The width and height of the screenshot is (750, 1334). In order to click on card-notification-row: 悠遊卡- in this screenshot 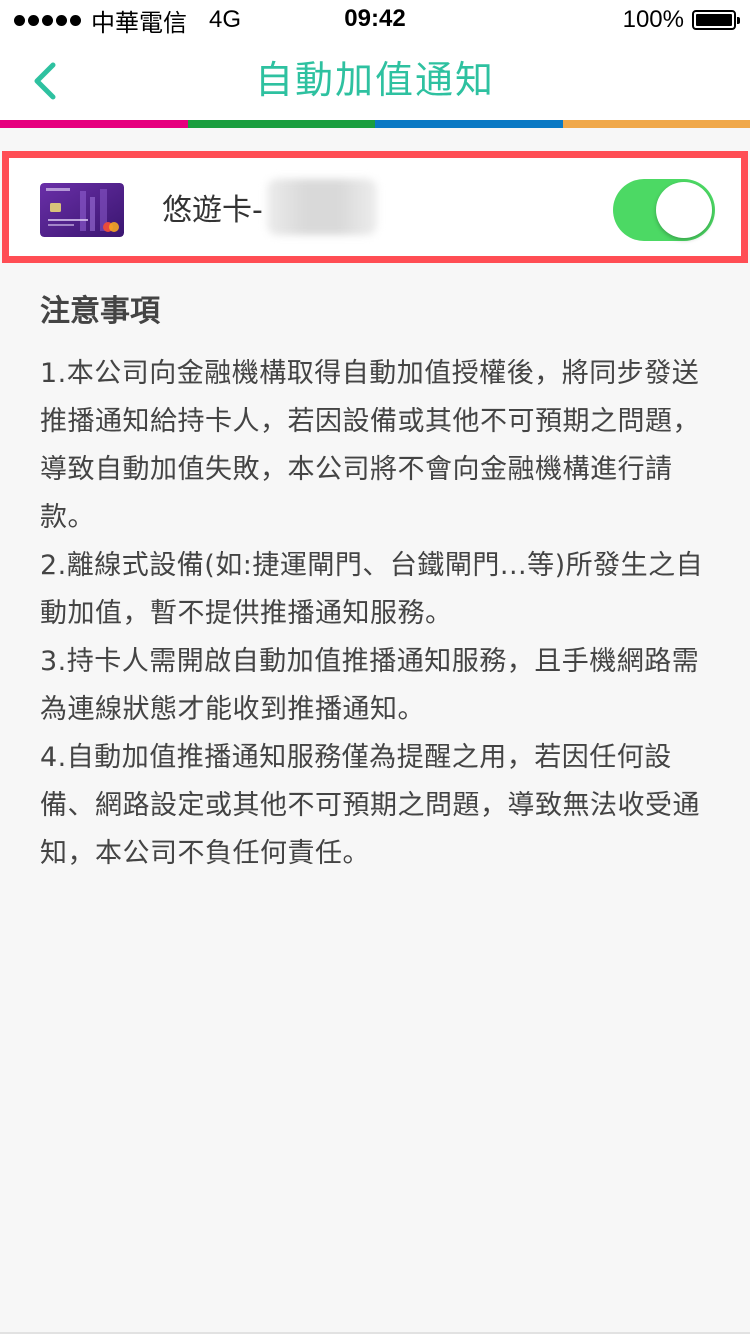, I will do `click(375, 207)`.